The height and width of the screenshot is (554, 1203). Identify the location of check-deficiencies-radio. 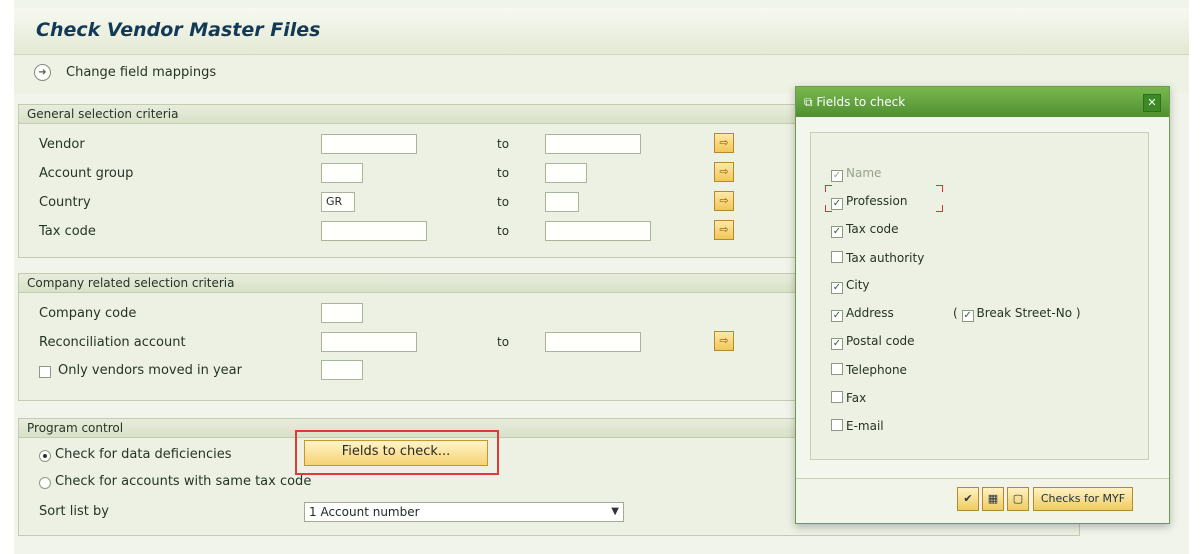
(45, 456).